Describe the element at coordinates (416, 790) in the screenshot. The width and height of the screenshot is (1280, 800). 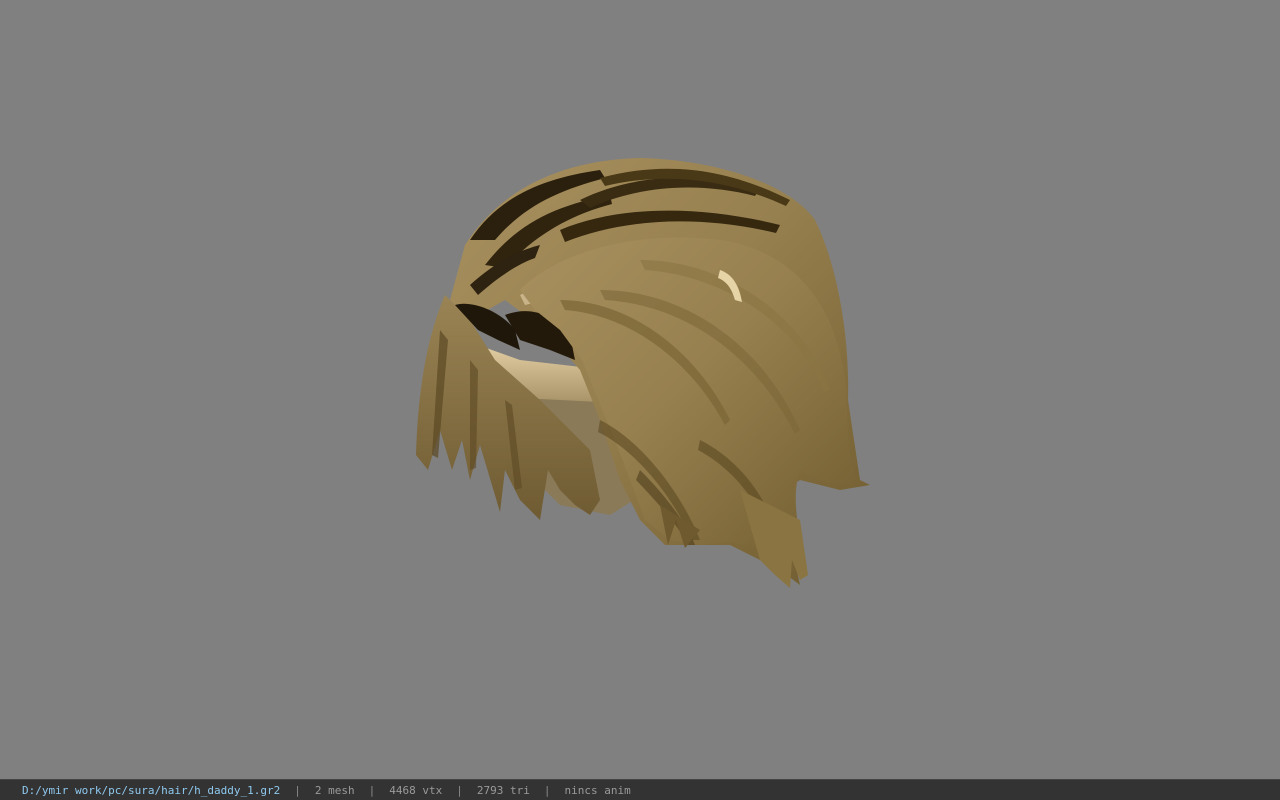
I see `vertex-count: 4468 vtx` at that location.